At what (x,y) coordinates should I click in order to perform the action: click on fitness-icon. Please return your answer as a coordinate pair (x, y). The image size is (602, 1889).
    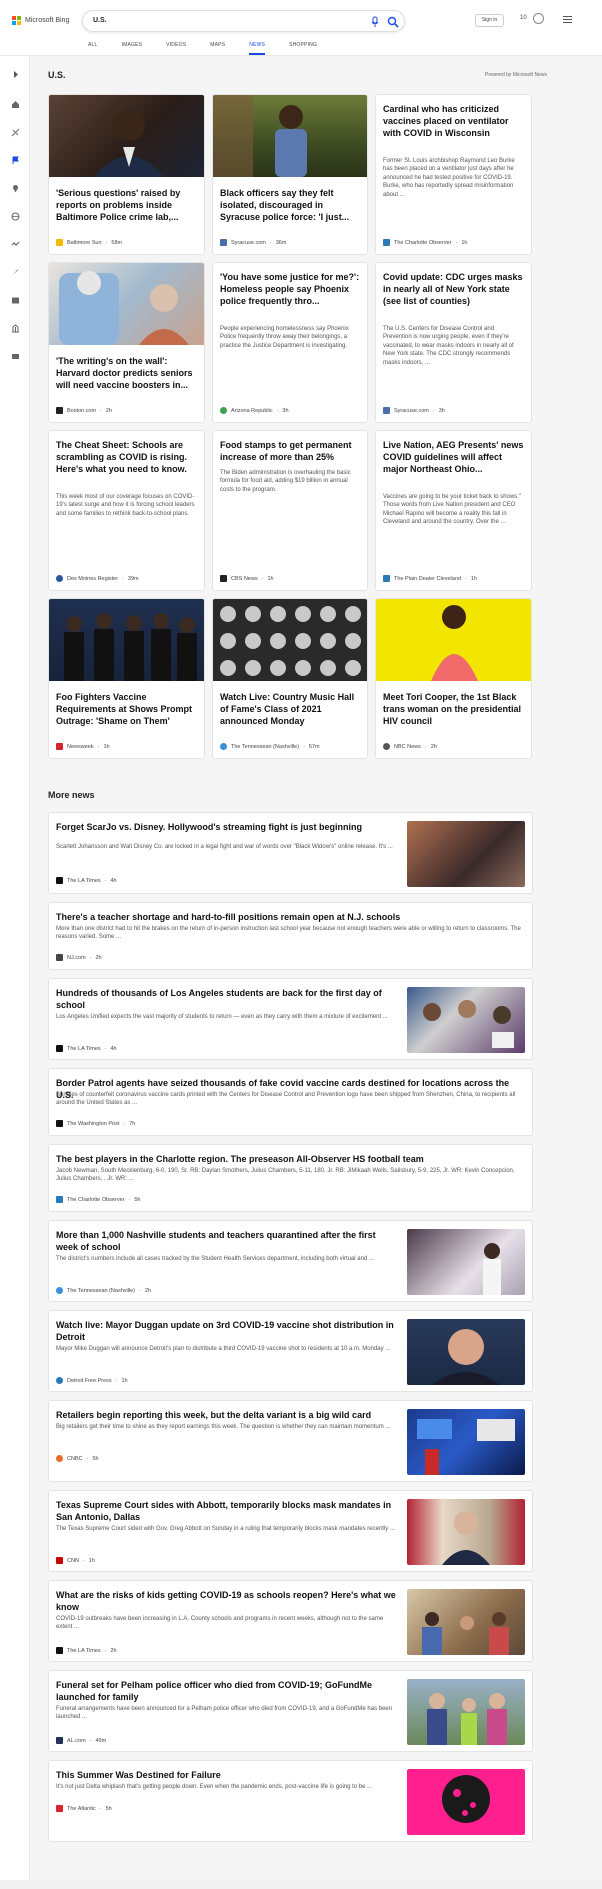
    Looking at the image, I should click on (15, 244).